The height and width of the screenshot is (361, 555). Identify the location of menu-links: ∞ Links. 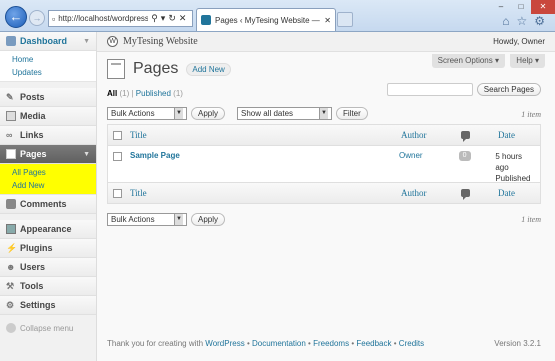
(48, 135).